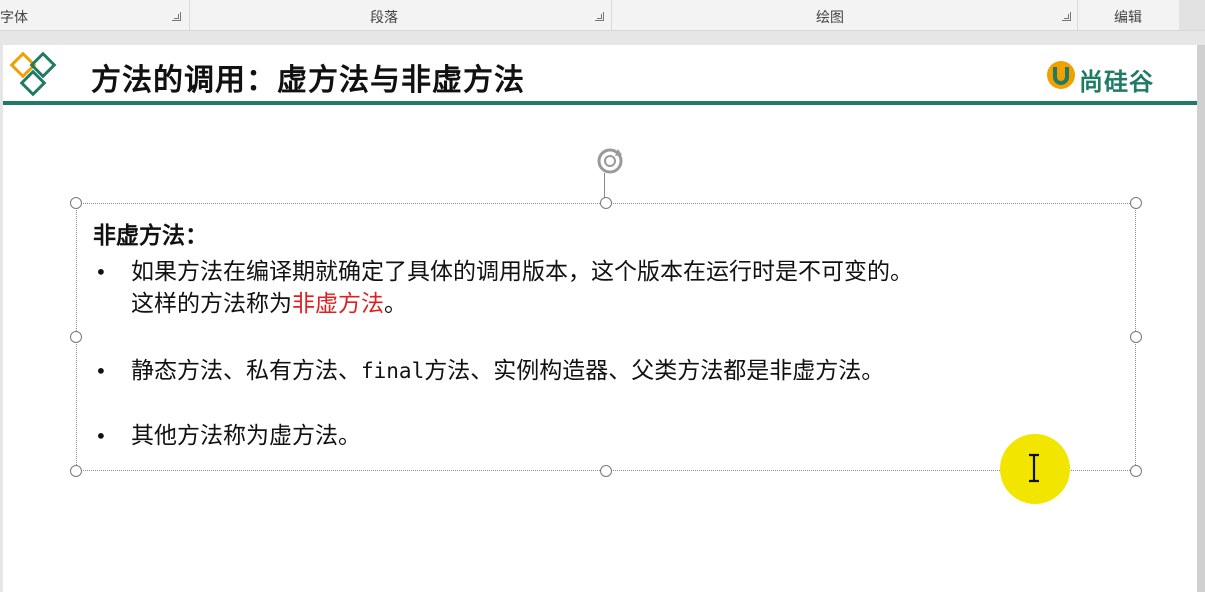 Image resolution: width=1205 pixels, height=592 pixels. I want to click on bullet-text-line2: 这样的方法称为非虚方法。, so click(632, 304).